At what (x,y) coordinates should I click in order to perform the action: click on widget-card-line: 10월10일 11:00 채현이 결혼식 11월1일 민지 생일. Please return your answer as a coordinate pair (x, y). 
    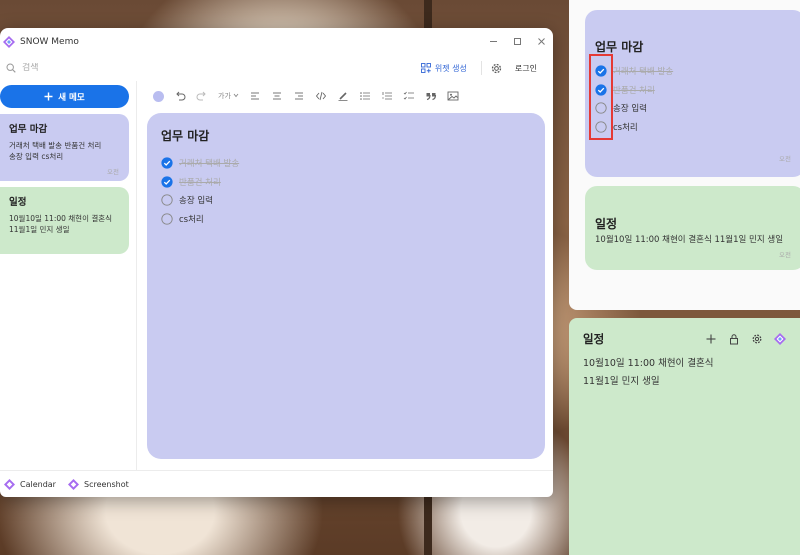
    Looking at the image, I should click on (689, 240).